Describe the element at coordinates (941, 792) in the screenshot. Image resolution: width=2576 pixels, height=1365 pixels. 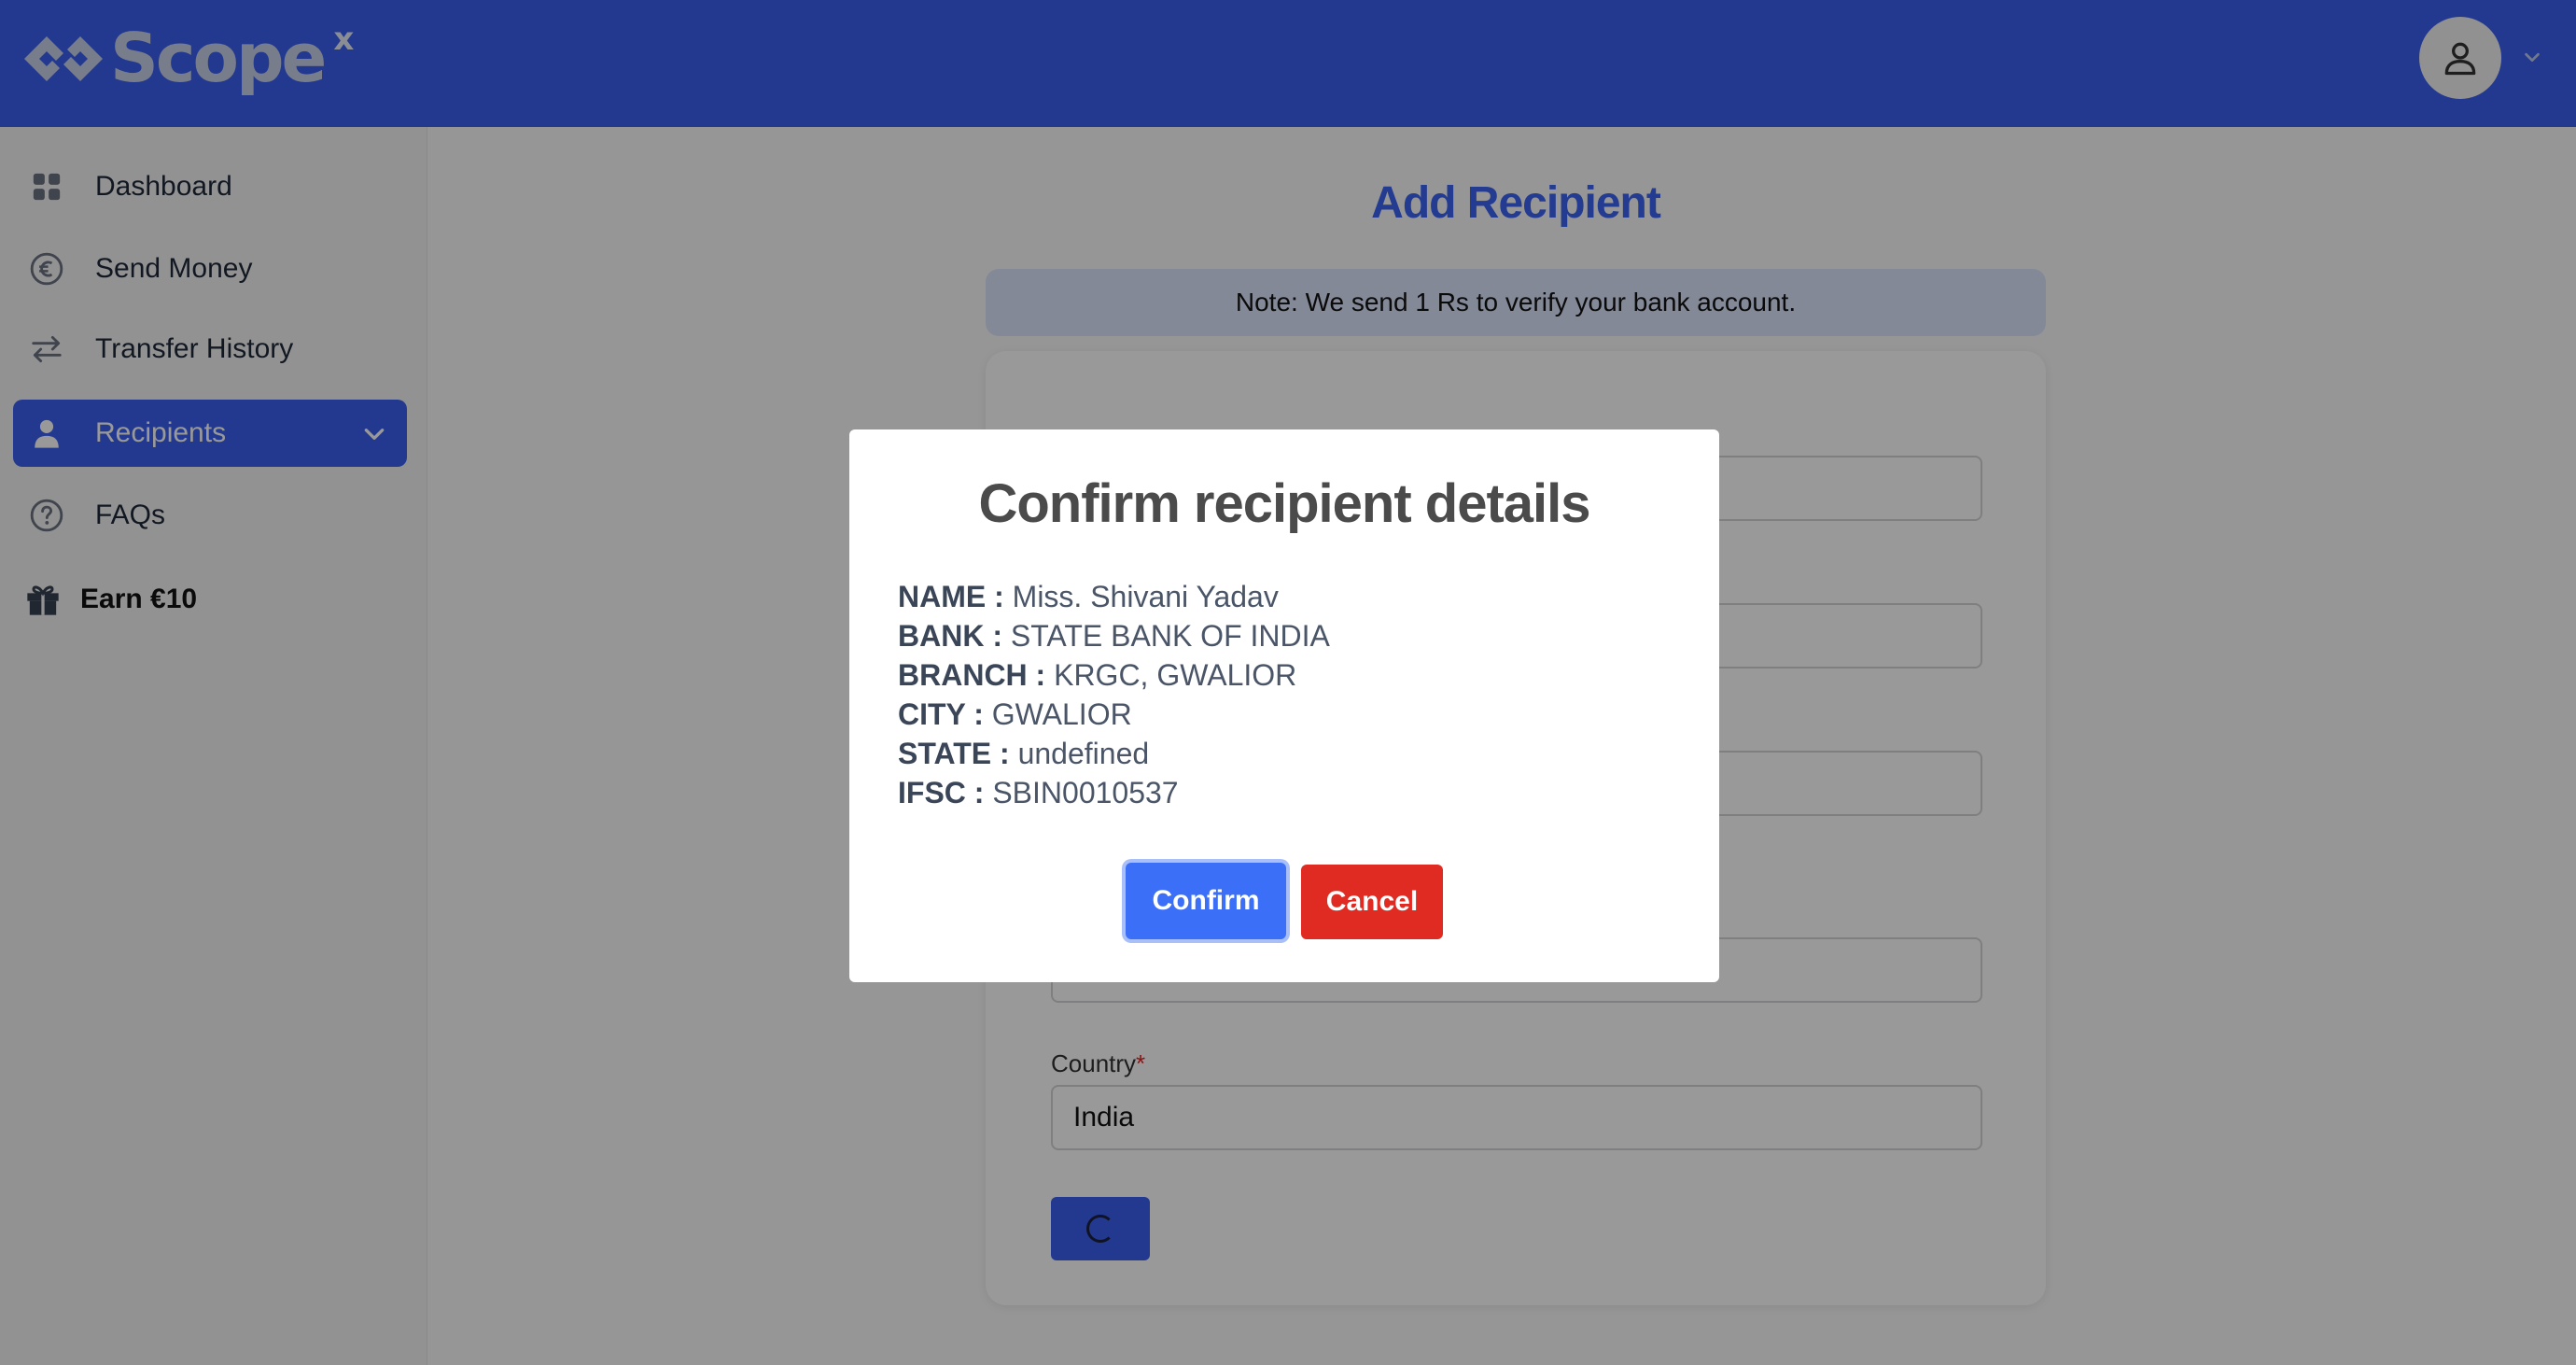
I see `detail-key: IFSC :` at that location.